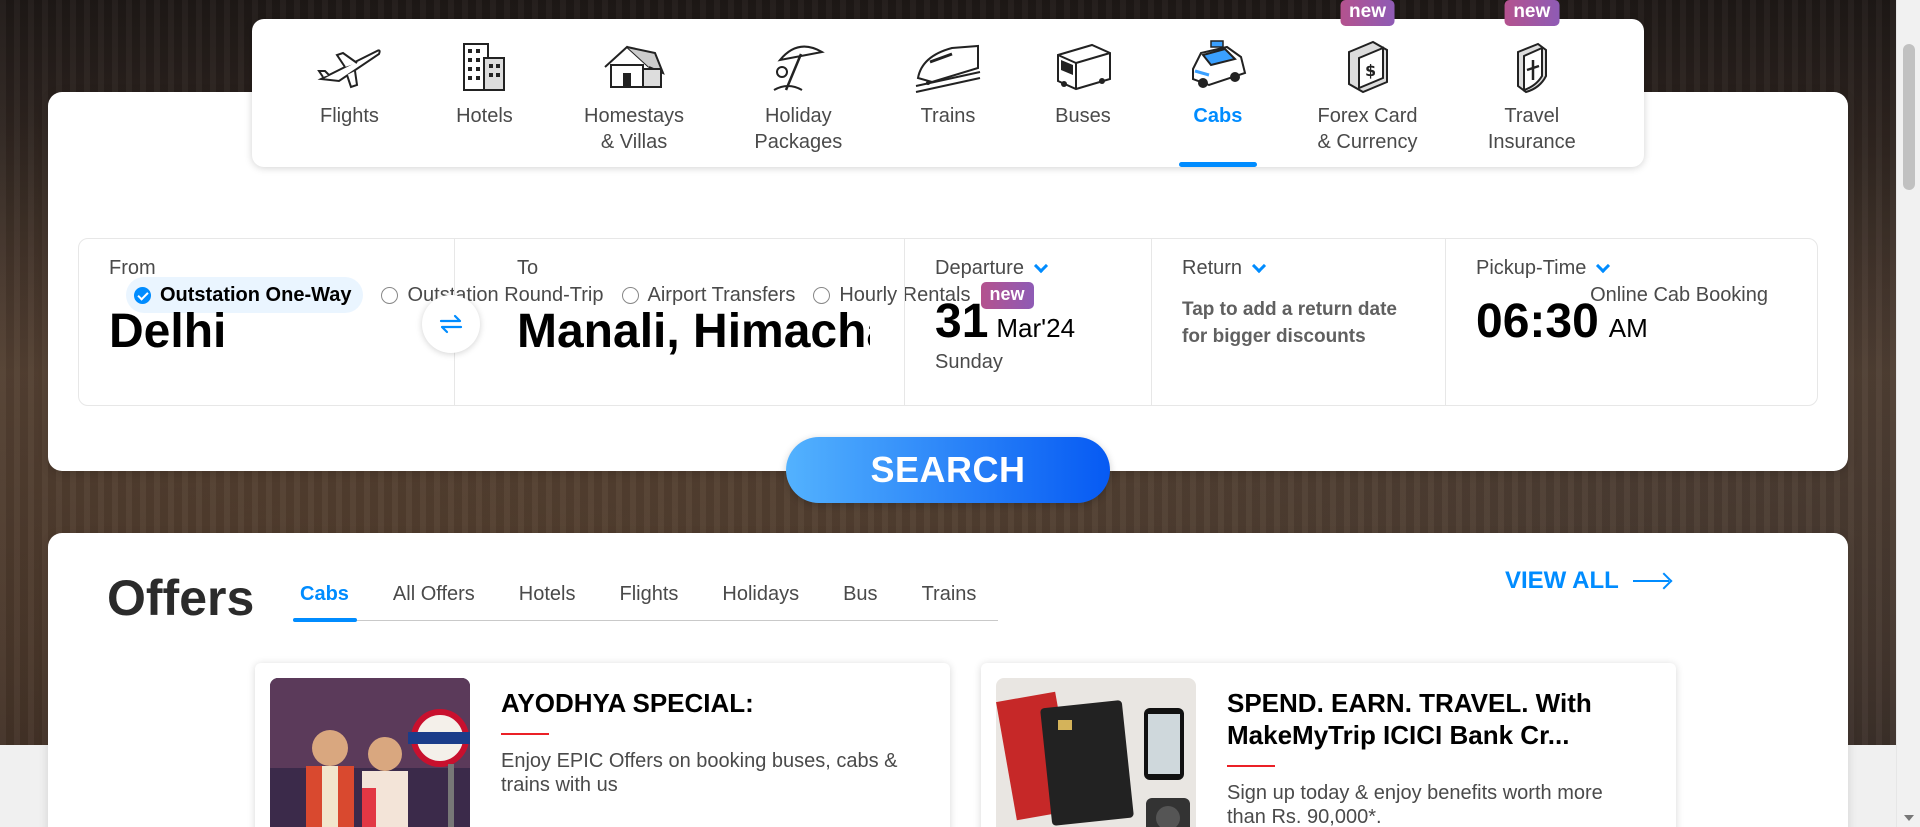 The width and height of the screenshot is (1920, 827). I want to click on departure-label: Departure, so click(1028, 268).